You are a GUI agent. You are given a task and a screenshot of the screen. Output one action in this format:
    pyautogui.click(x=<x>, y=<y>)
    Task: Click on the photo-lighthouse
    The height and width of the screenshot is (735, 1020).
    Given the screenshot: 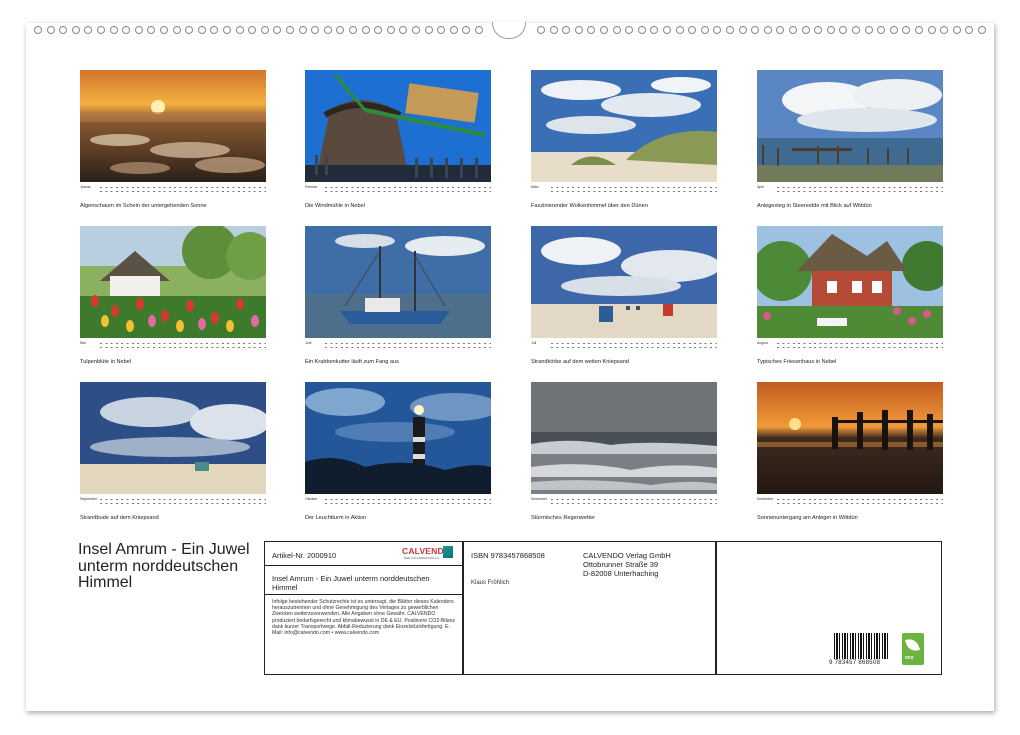 What is the action you would take?
    pyautogui.click(x=398, y=438)
    